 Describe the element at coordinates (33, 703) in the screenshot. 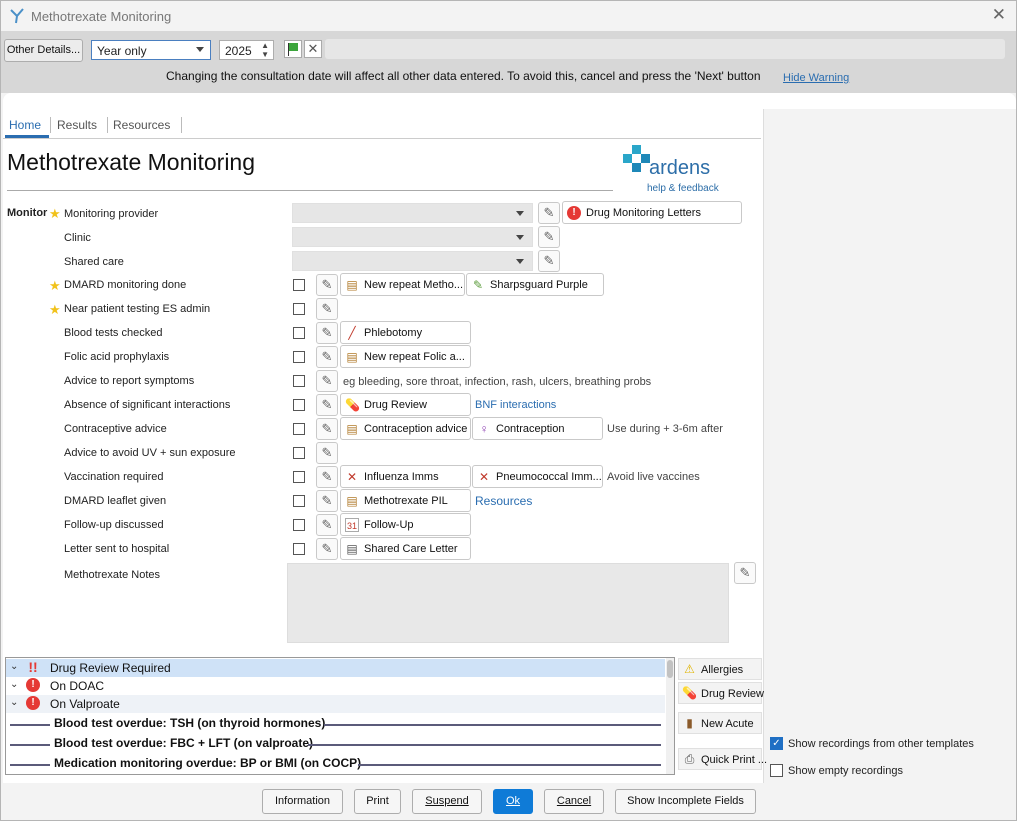

I see `alert-icon: !` at that location.